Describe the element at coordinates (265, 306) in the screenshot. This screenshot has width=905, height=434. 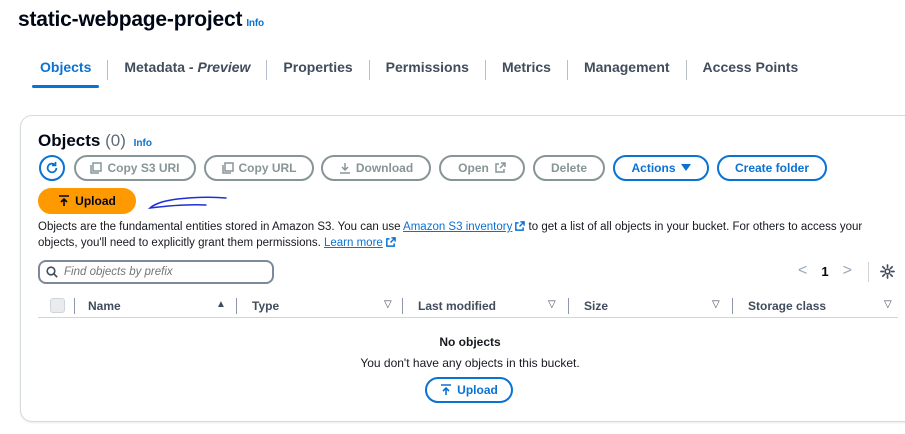
I see `column-header-type: Type` at that location.